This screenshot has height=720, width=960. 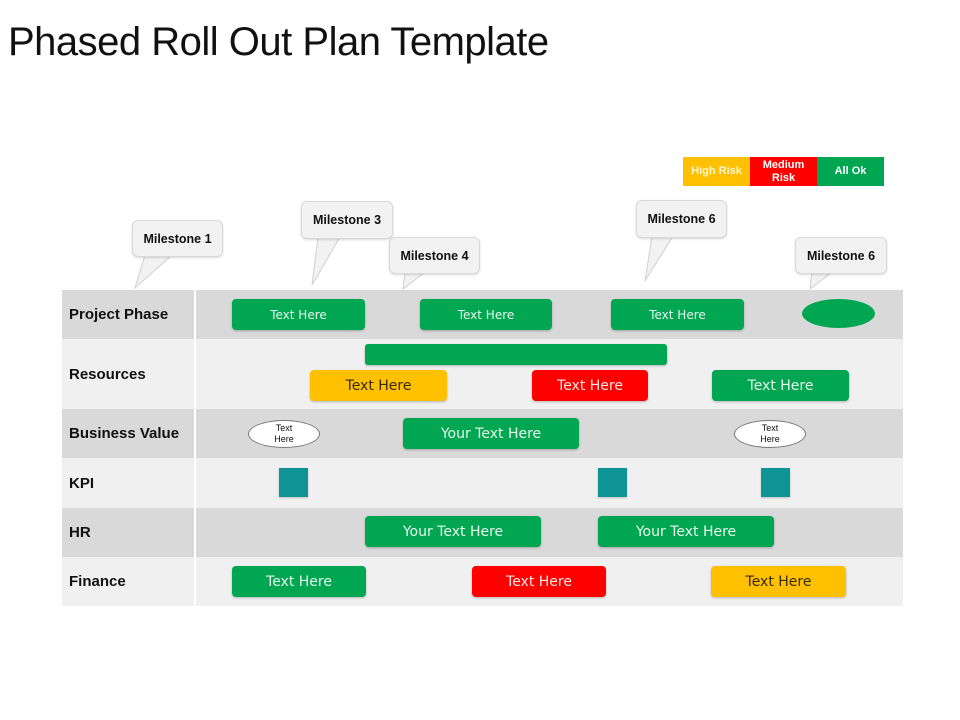 I want to click on callout-pointer, so click(x=821, y=281).